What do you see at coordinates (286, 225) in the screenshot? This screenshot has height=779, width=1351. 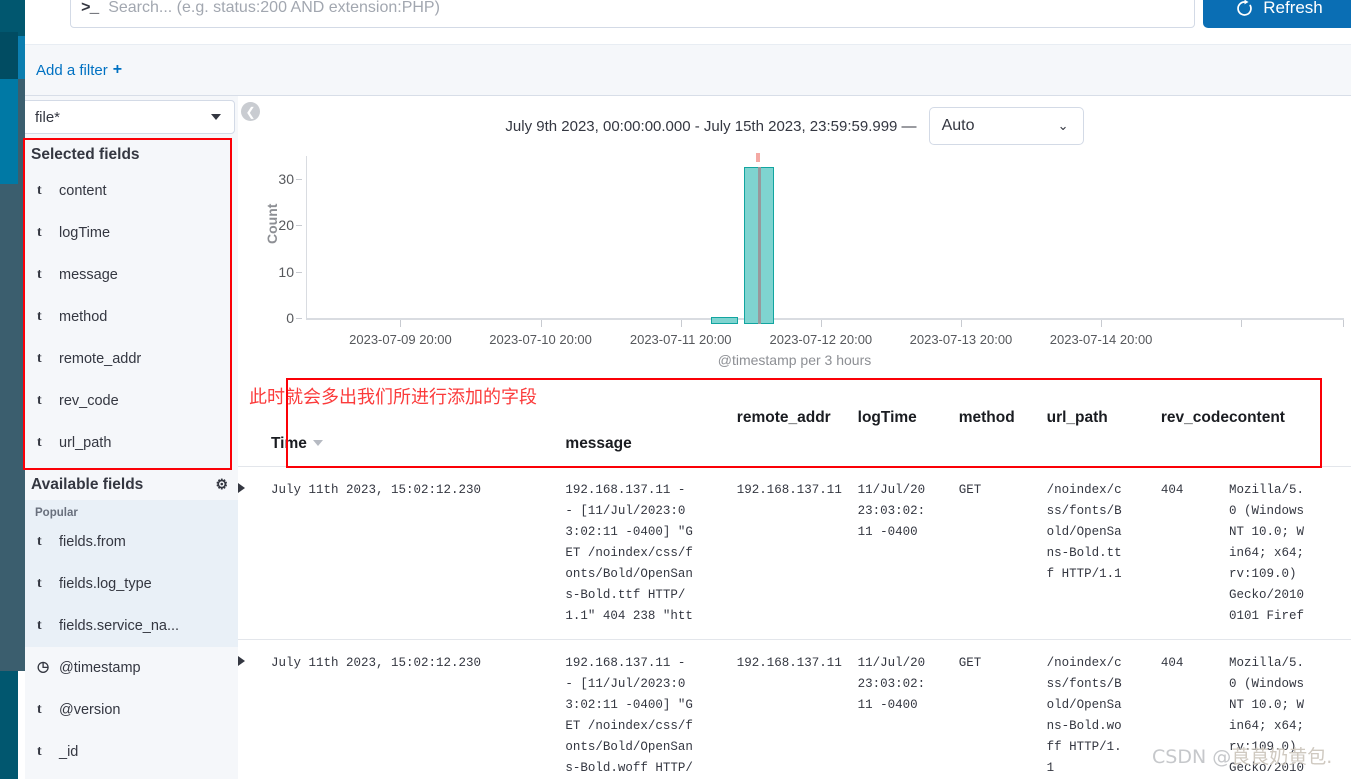 I see `y-tick-label: 20` at bounding box center [286, 225].